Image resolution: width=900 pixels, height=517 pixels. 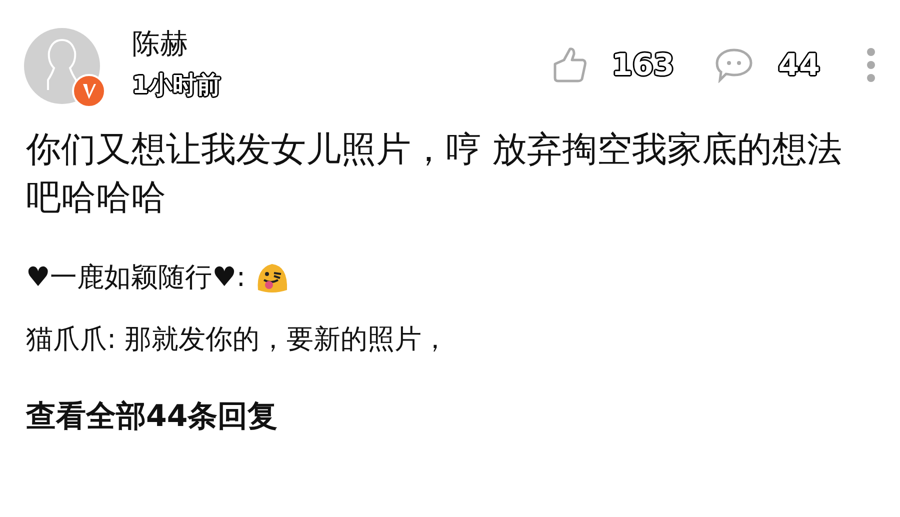 What do you see at coordinates (871, 65) in the screenshot?
I see `more-icon` at bounding box center [871, 65].